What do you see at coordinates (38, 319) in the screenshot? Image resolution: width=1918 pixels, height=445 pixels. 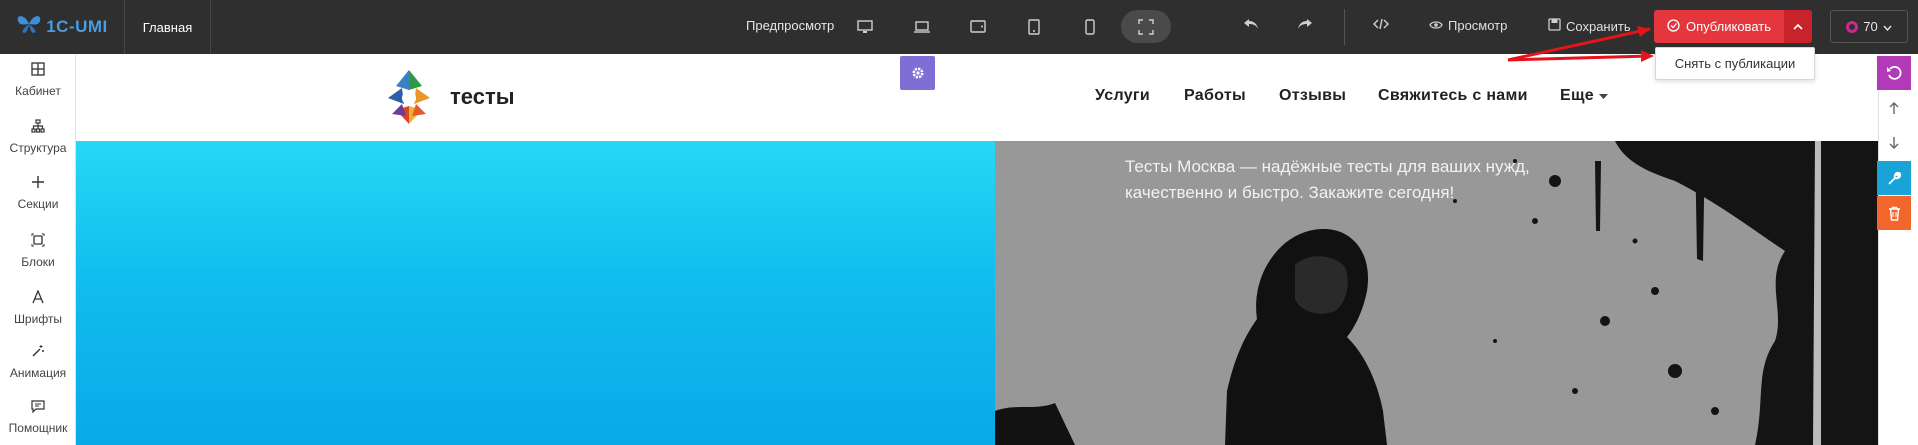 I see `sidebar-item-label: Шрифты` at bounding box center [38, 319].